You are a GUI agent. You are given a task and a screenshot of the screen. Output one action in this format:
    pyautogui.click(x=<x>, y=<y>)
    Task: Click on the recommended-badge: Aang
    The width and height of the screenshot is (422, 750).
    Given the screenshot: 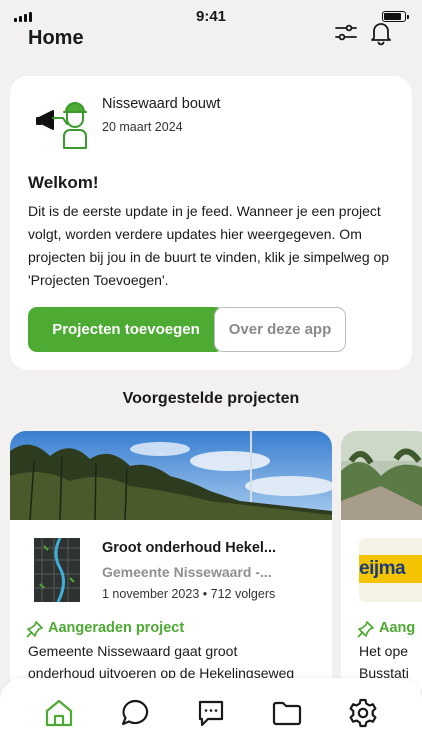 What is the action you would take?
    pyautogui.click(x=397, y=628)
    